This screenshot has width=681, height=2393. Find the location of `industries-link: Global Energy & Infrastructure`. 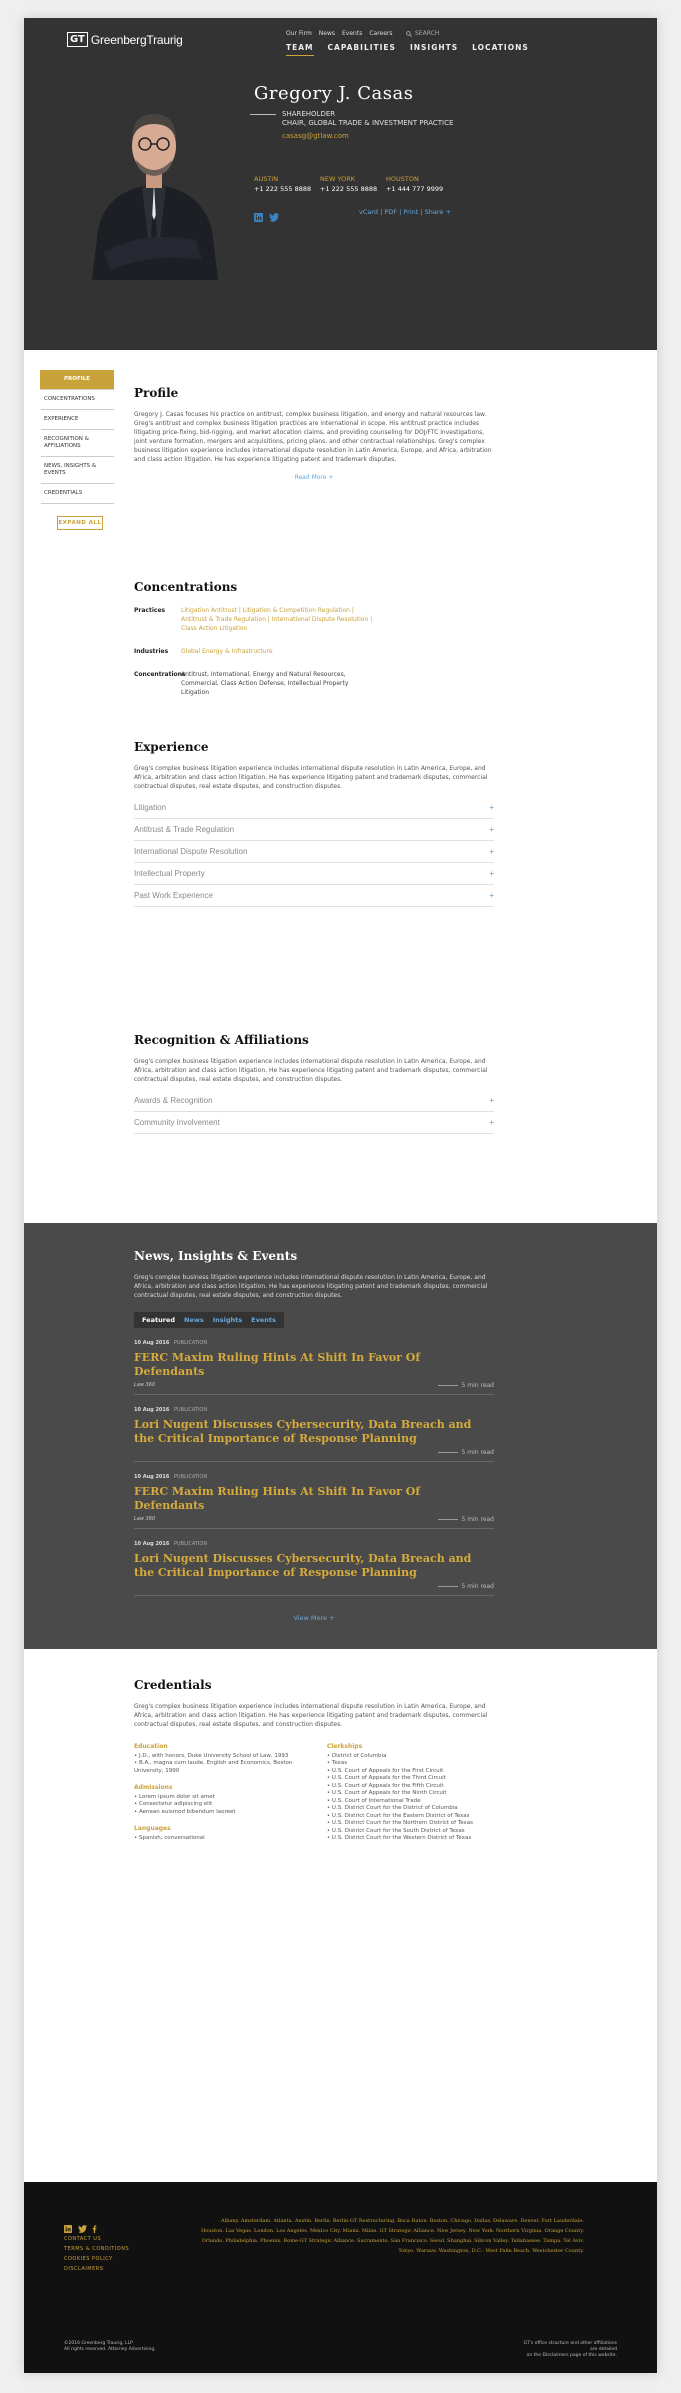

industries-link: Global Energy & Infrastructure is located at coordinates (277, 651).